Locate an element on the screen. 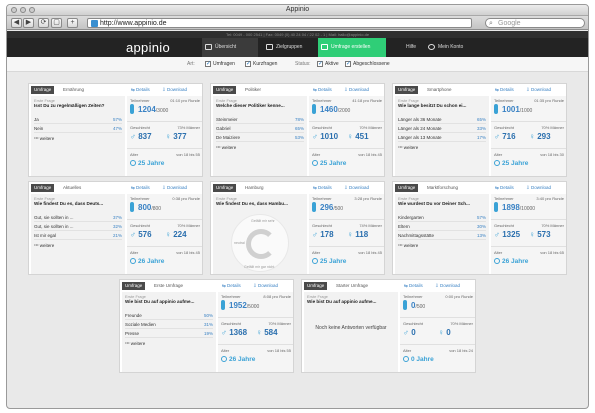 Image resolution: width=595 pixels, height=413 pixels. female-count: ♀ 293 is located at coordinates (540, 136).